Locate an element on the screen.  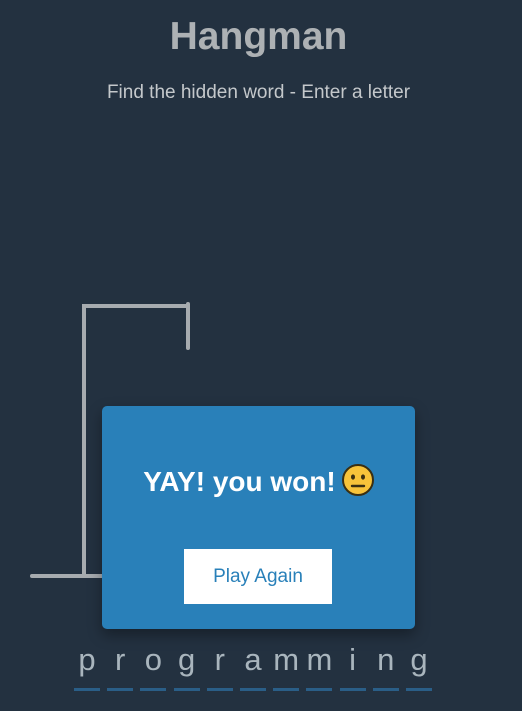
letter-slot: n is located at coordinates (385, 665).